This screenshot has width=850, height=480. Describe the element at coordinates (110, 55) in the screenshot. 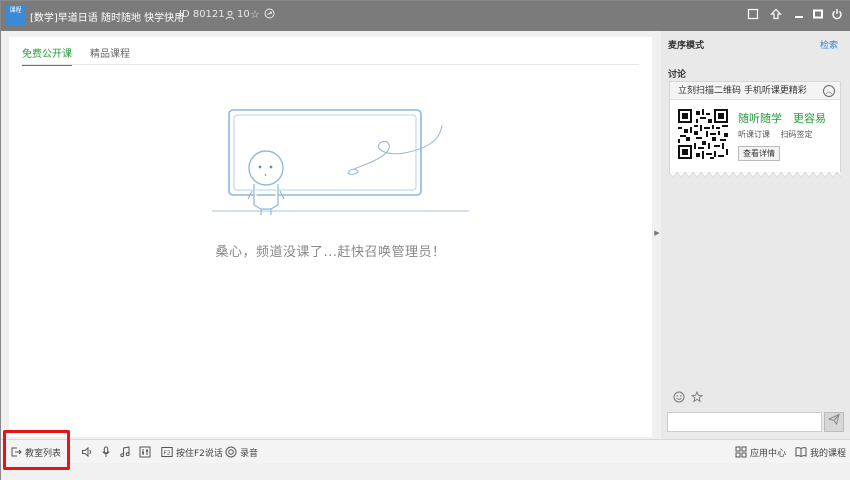

I see `tab-premium-courses: 精品课程` at that location.